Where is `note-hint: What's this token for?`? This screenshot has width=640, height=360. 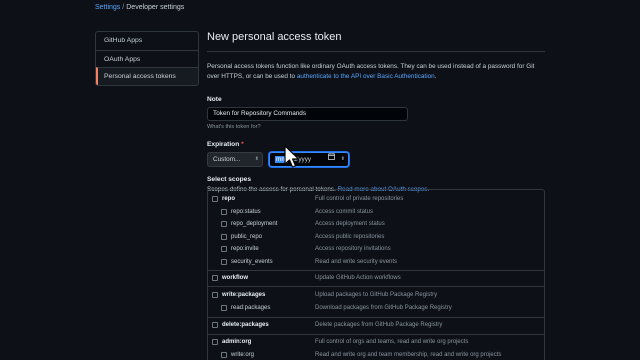 note-hint: What's this token for? is located at coordinates (234, 127).